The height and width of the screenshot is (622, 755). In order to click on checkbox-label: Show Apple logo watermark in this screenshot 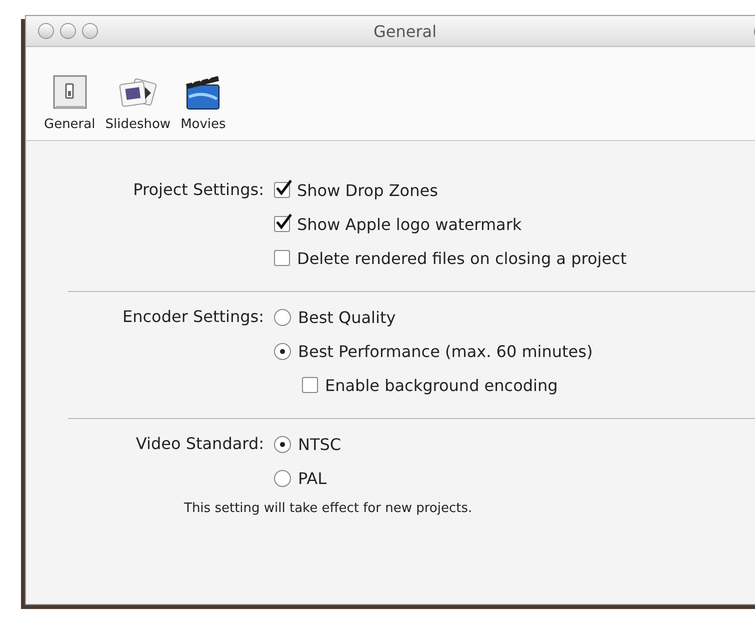, I will do `click(409, 224)`.